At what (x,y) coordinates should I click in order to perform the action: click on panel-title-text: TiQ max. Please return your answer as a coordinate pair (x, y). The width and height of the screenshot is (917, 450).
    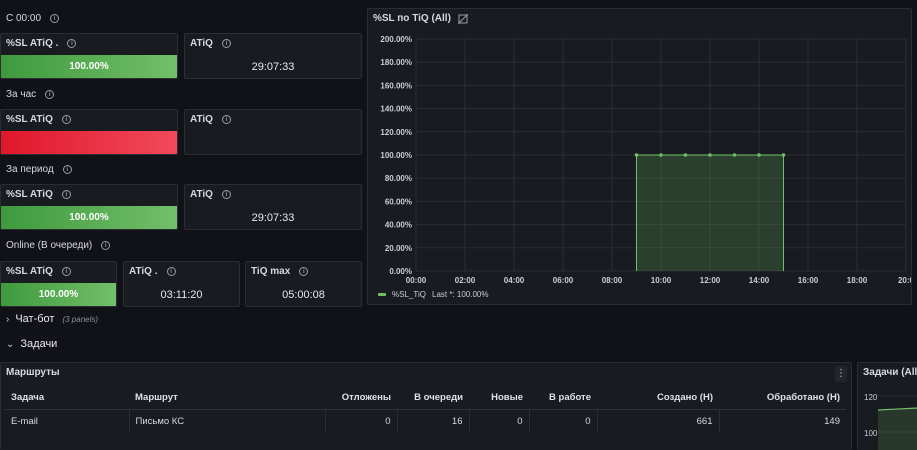
    Looking at the image, I should click on (271, 271).